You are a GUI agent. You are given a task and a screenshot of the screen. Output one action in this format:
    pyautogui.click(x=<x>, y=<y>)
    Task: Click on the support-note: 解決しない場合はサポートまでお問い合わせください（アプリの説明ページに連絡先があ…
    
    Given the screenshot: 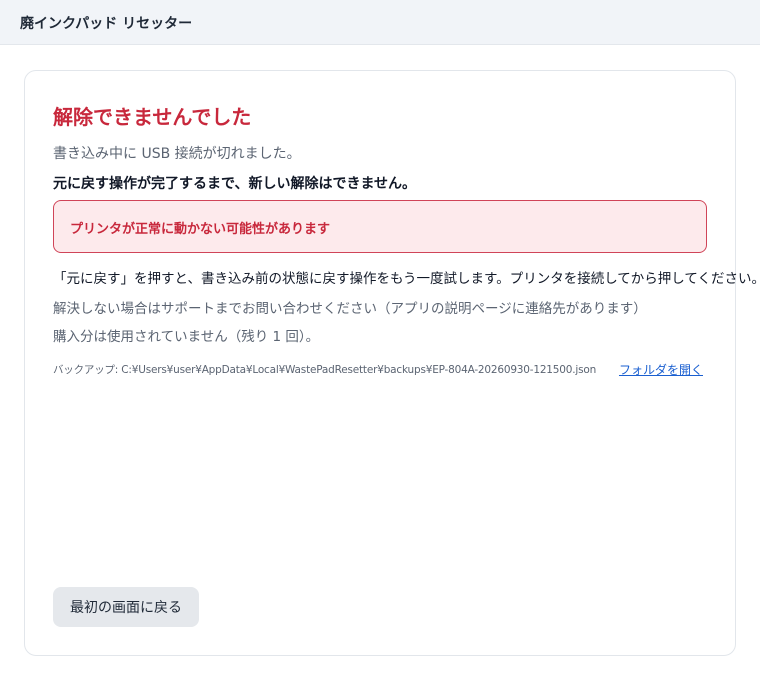 What is the action you would take?
    pyautogui.click(x=350, y=309)
    